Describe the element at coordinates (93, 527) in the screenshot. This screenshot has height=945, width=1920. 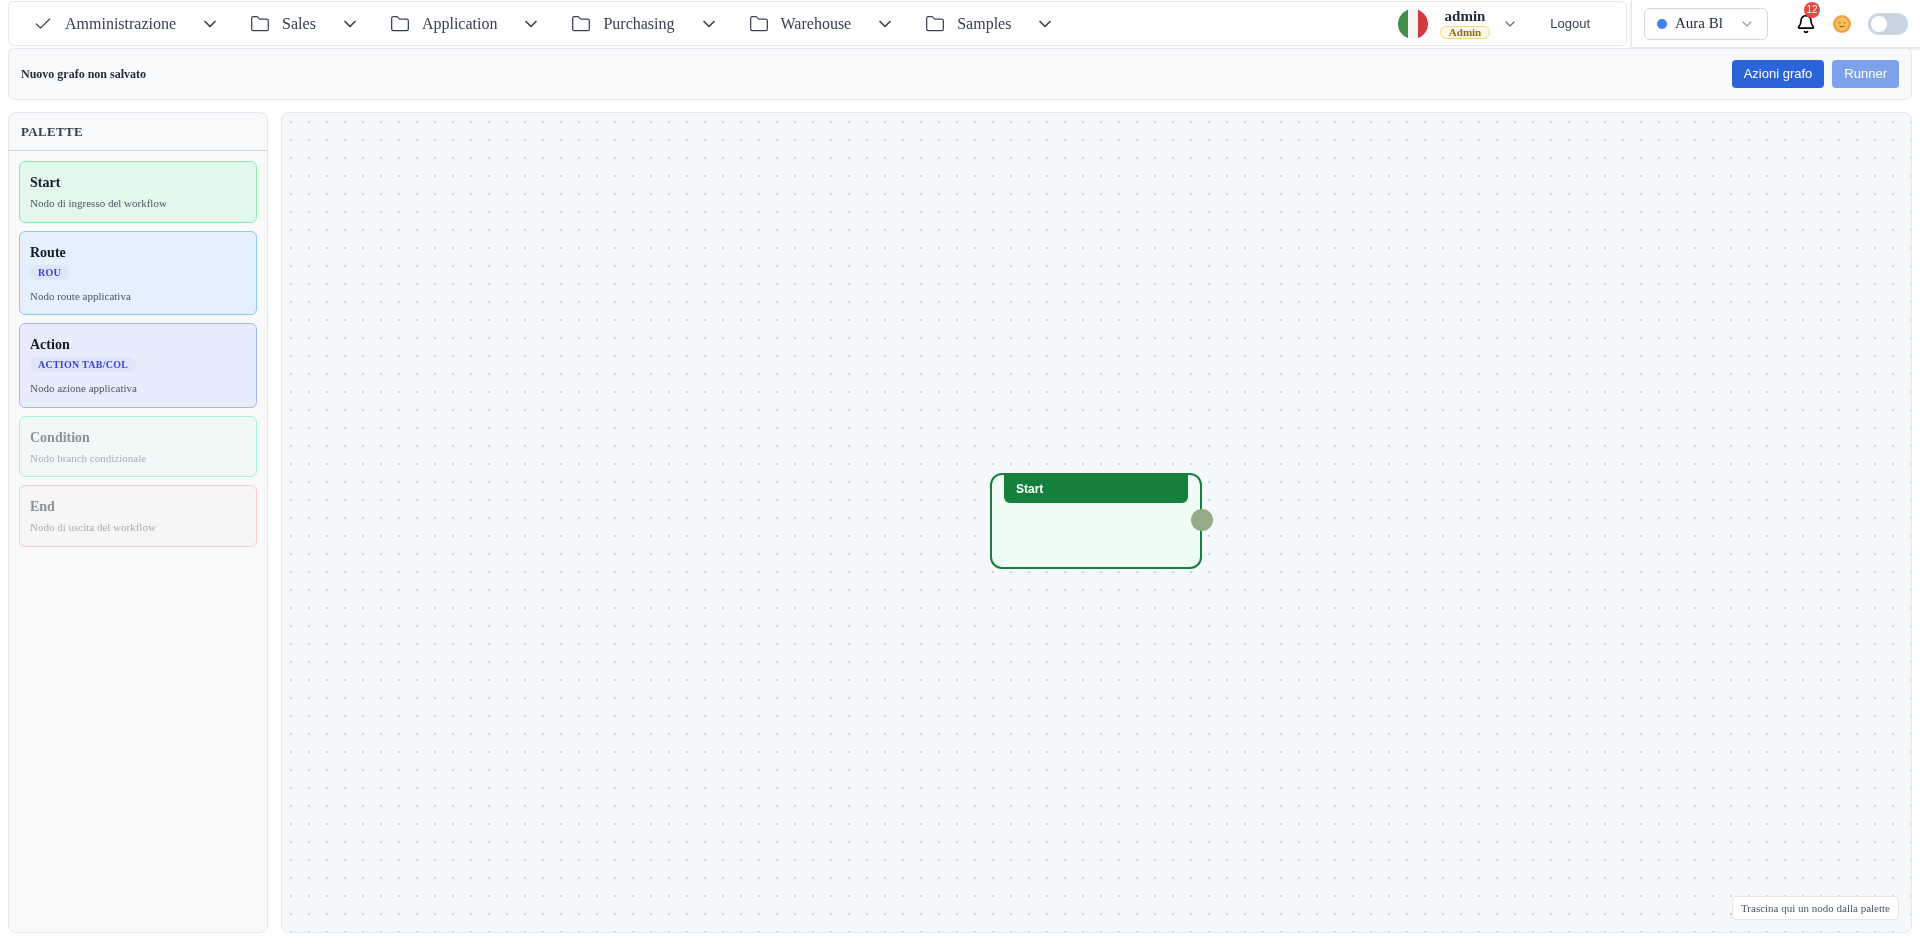
I see `item-description: Nodo di uscita del workflow` at that location.